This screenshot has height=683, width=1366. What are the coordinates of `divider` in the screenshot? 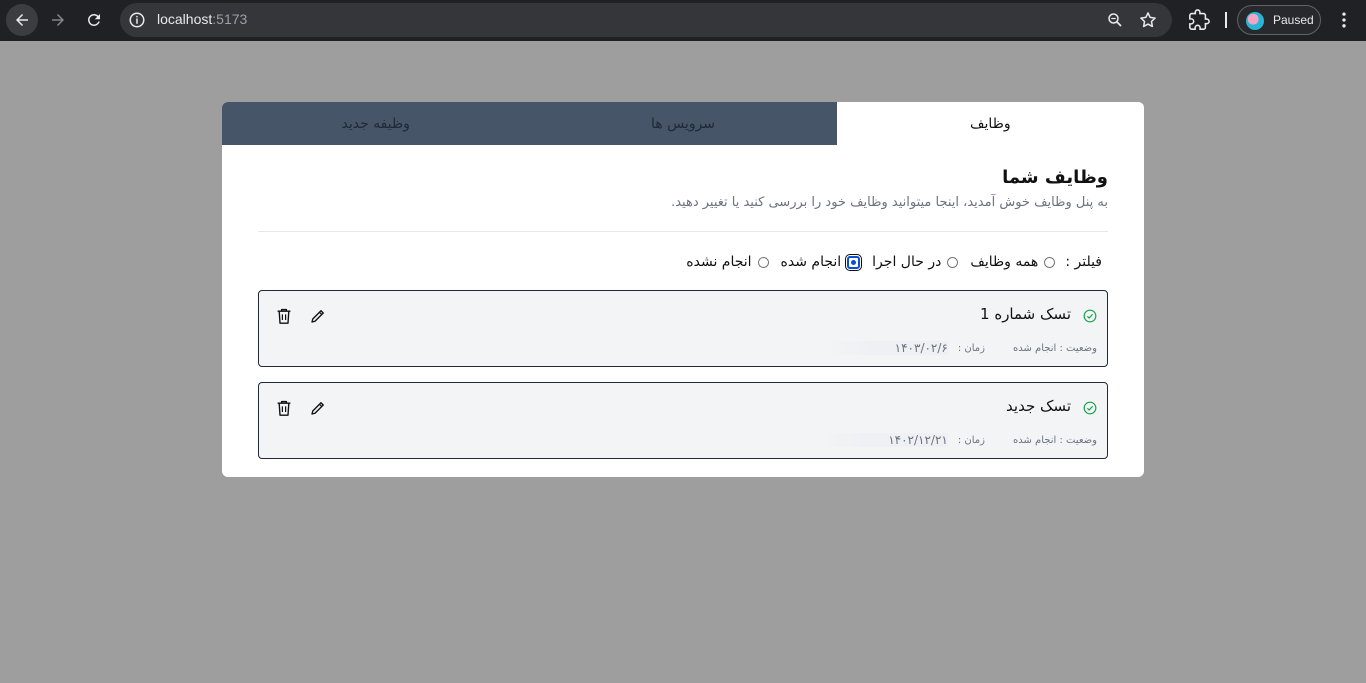 It's located at (683, 231).